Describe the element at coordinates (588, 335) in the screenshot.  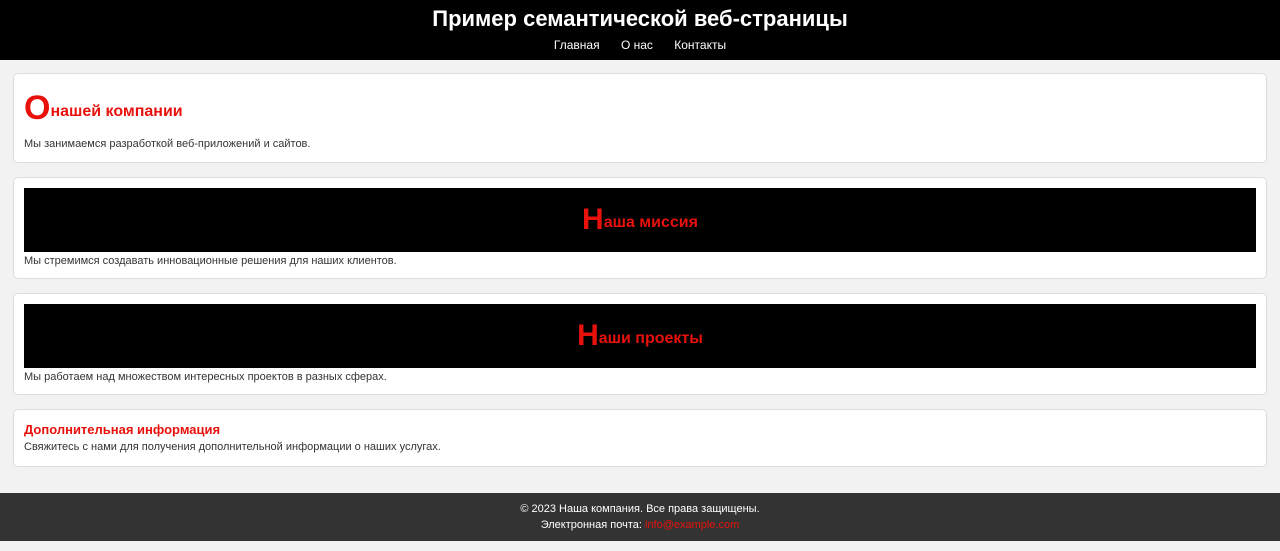
I see `projects-heading-initial: Н` at that location.